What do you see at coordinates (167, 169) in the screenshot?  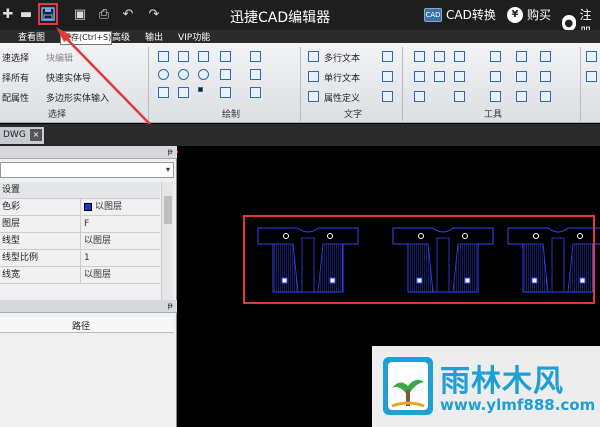 I see `chevron-down-icon: ▾` at bounding box center [167, 169].